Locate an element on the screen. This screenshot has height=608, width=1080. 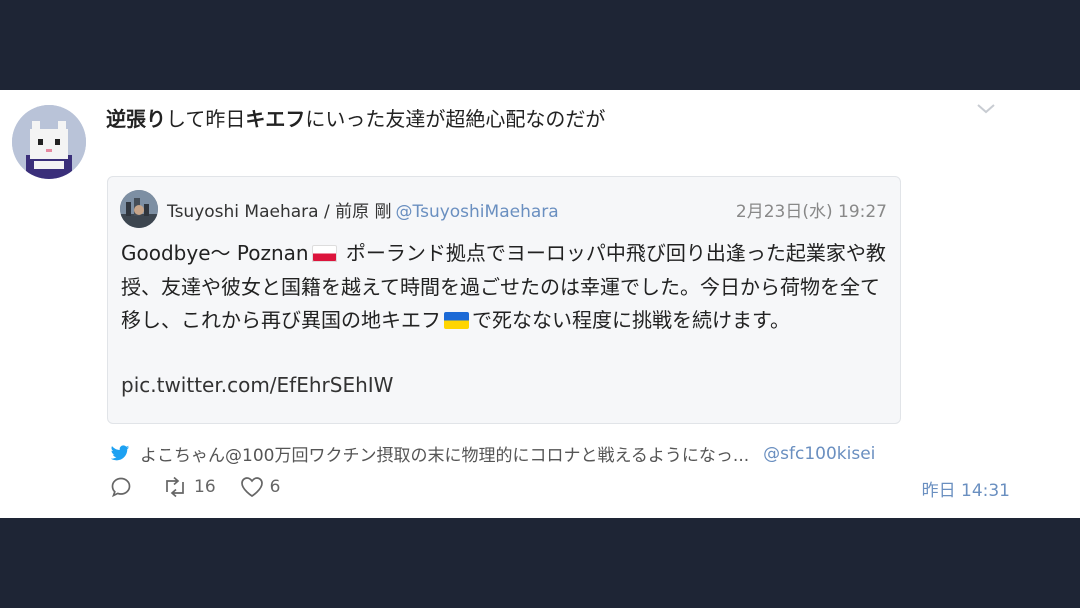
heart-icon is located at coordinates (251, 487).